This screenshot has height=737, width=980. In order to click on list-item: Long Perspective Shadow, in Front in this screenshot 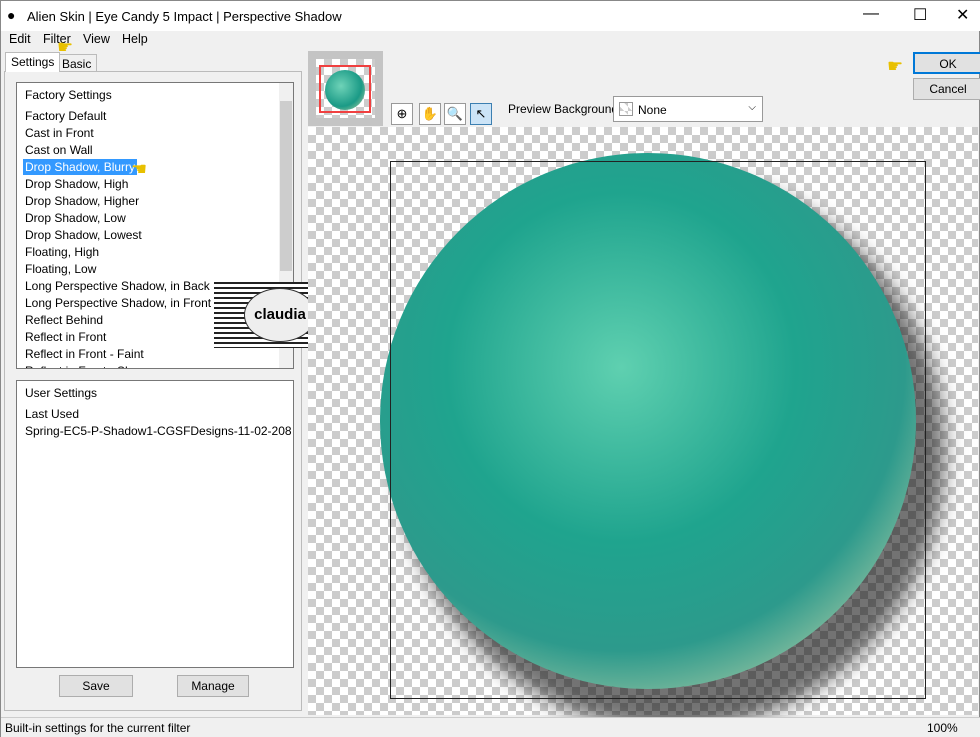, I will do `click(118, 303)`.